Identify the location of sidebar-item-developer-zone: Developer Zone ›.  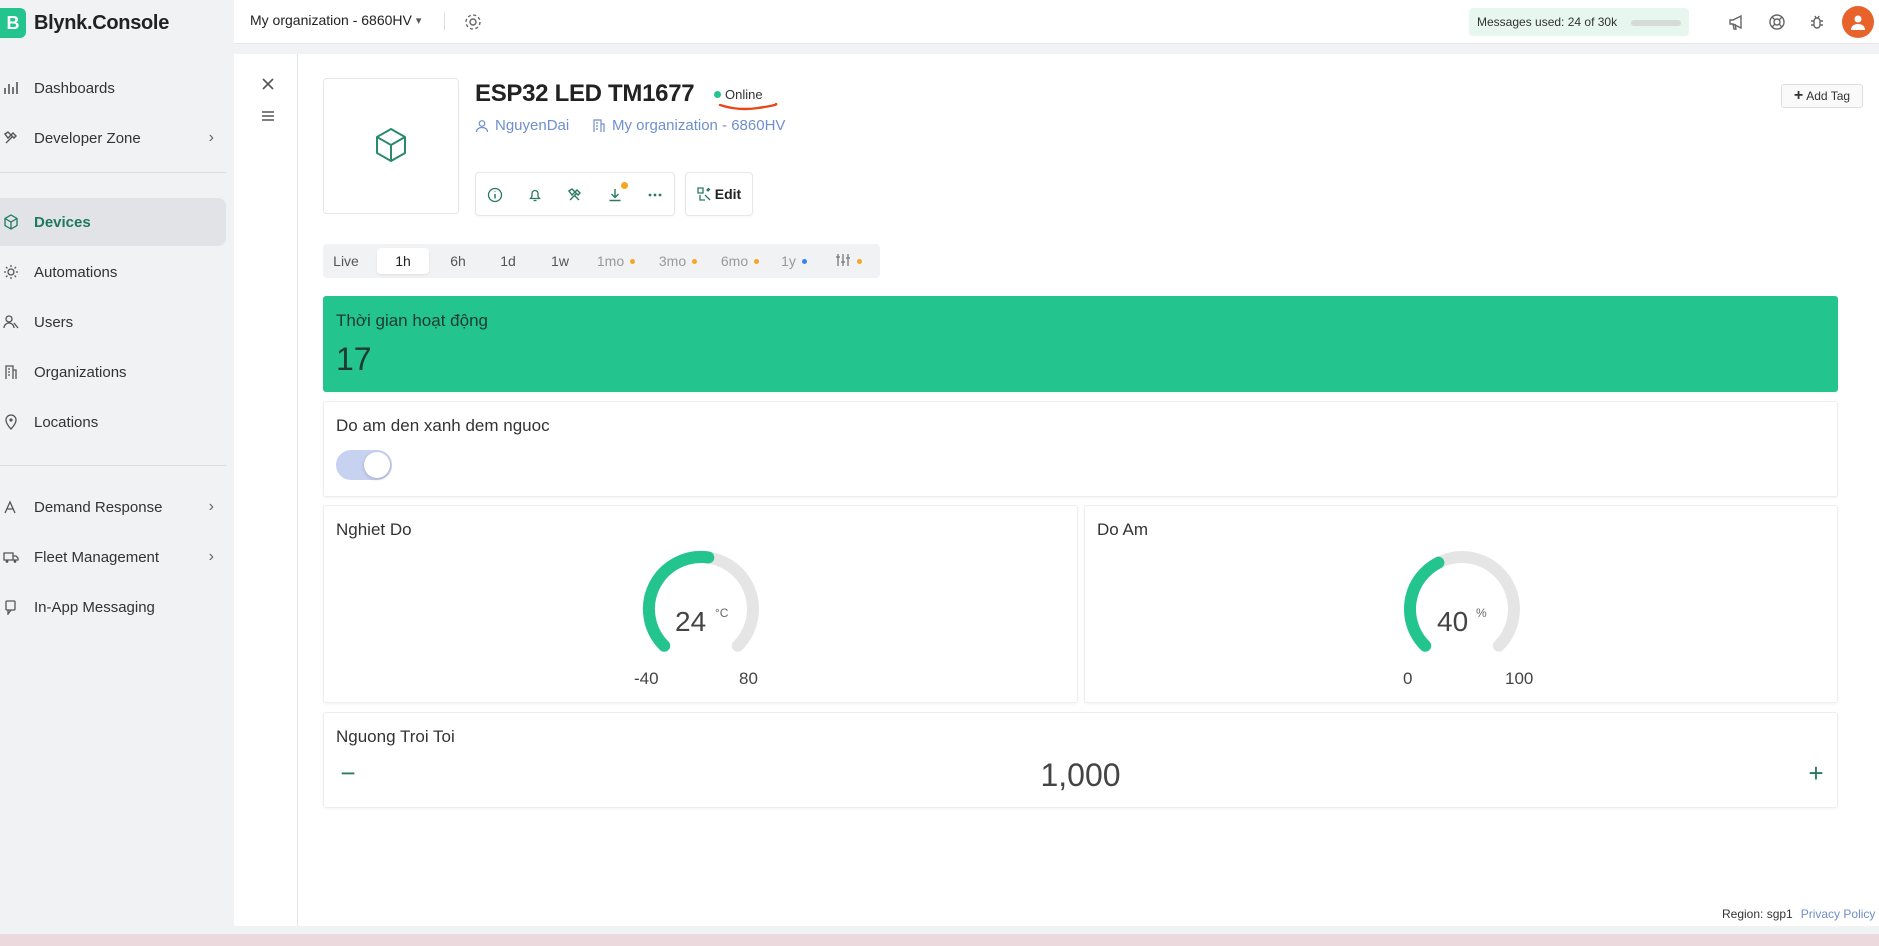
(113, 138).